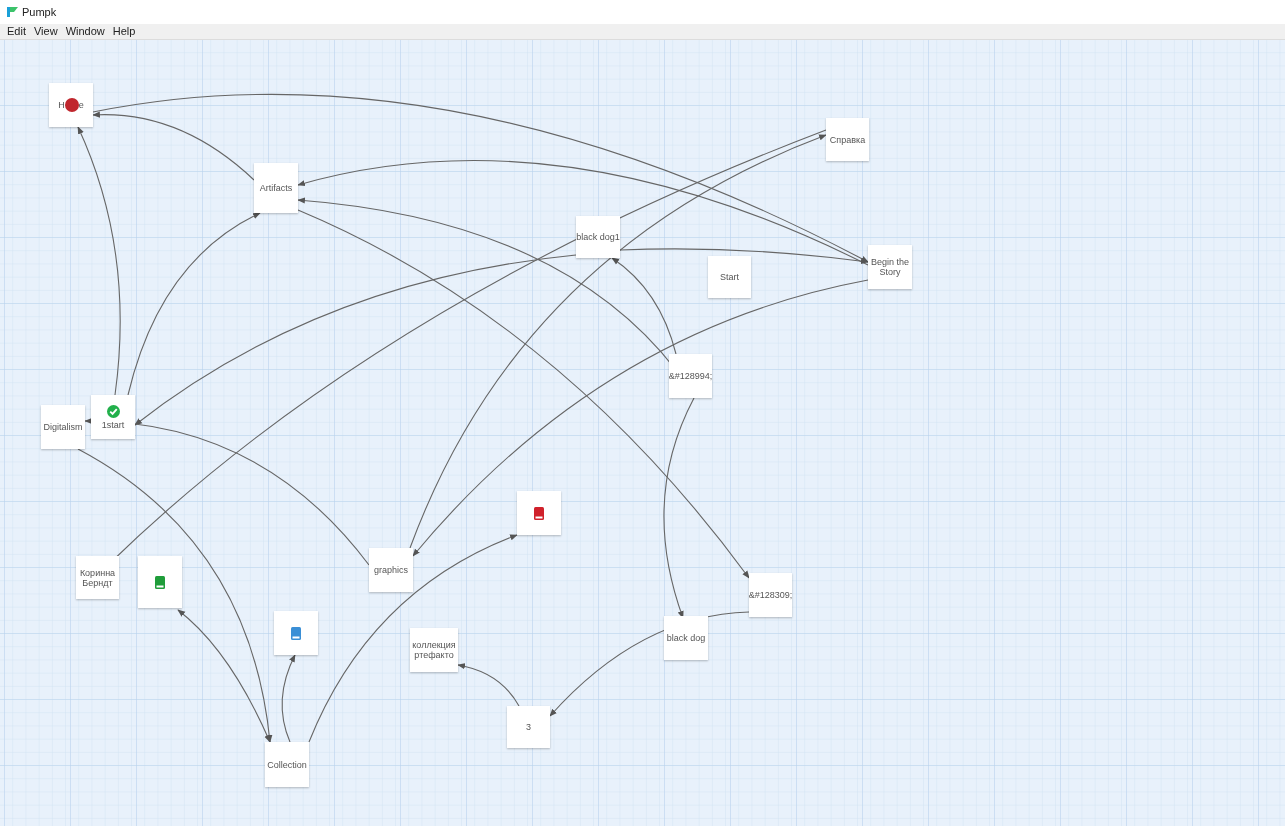 Image resolution: width=1285 pixels, height=826 pixels. I want to click on graph-node: Коринна Берндт, so click(97, 577).